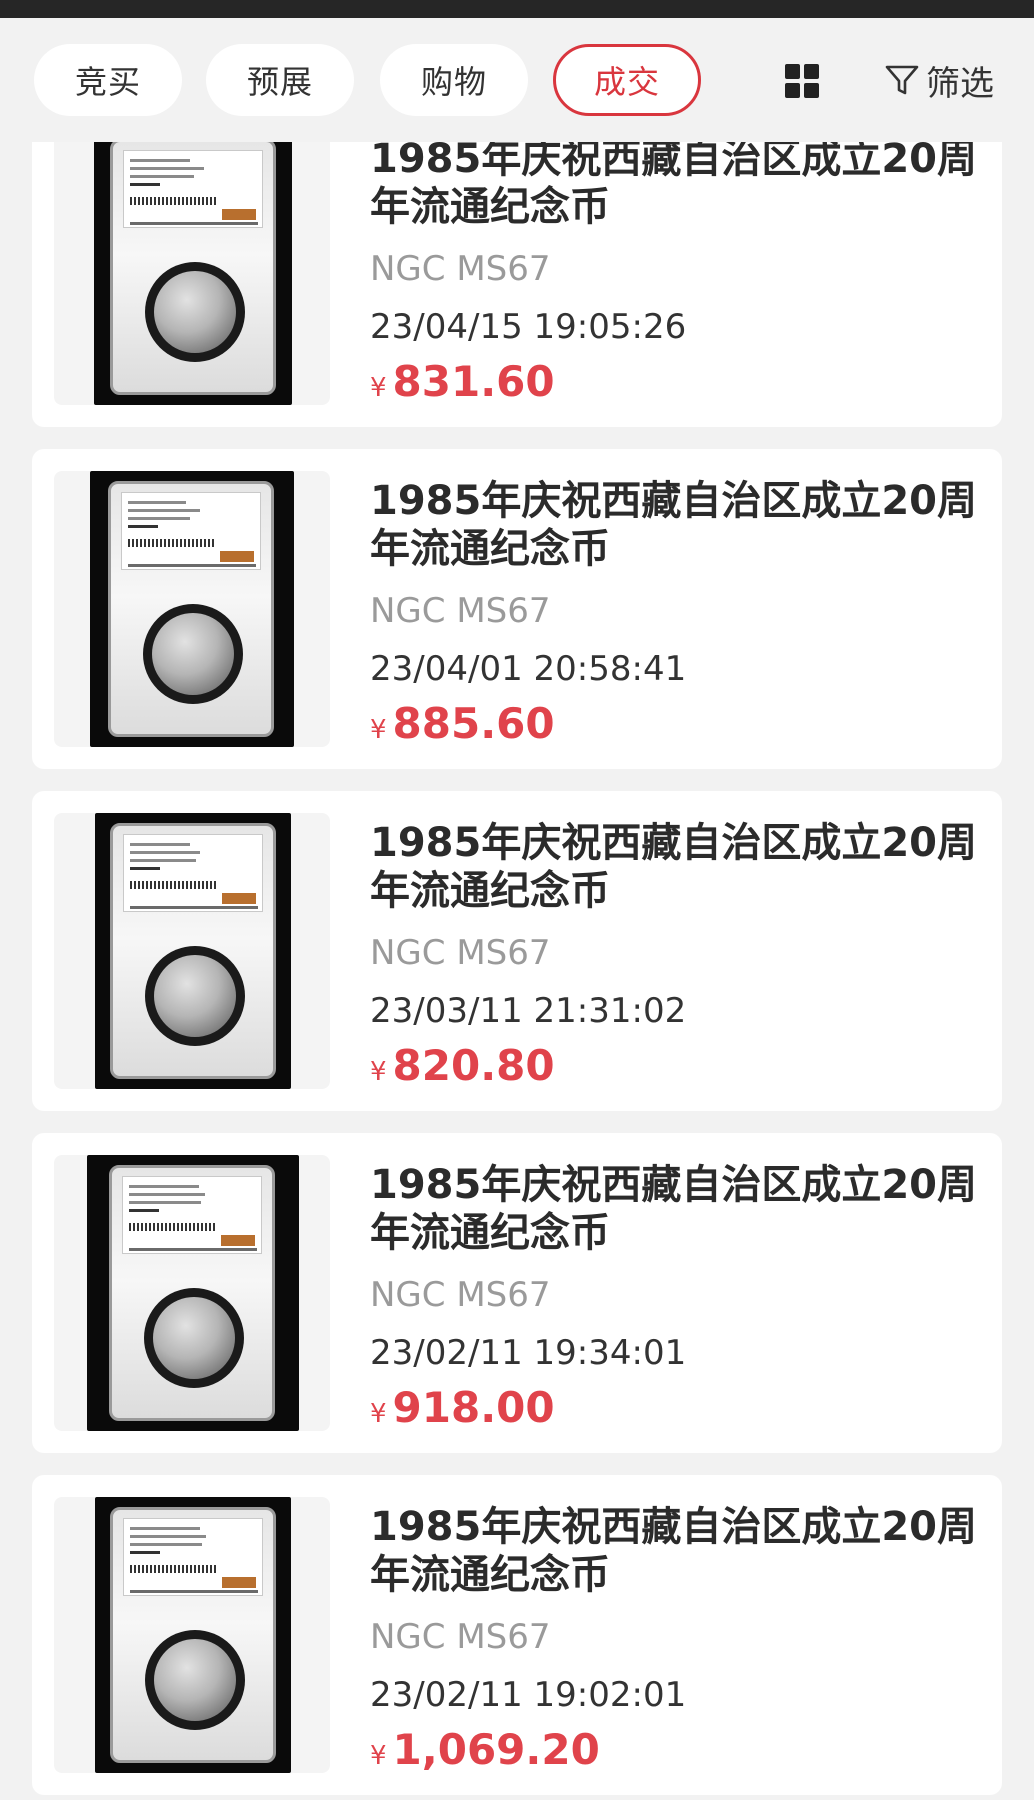 The height and width of the screenshot is (1800, 1034). What do you see at coordinates (473, 1065) in the screenshot?
I see `price-amount: 820.80` at bounding box center [473, 1065].